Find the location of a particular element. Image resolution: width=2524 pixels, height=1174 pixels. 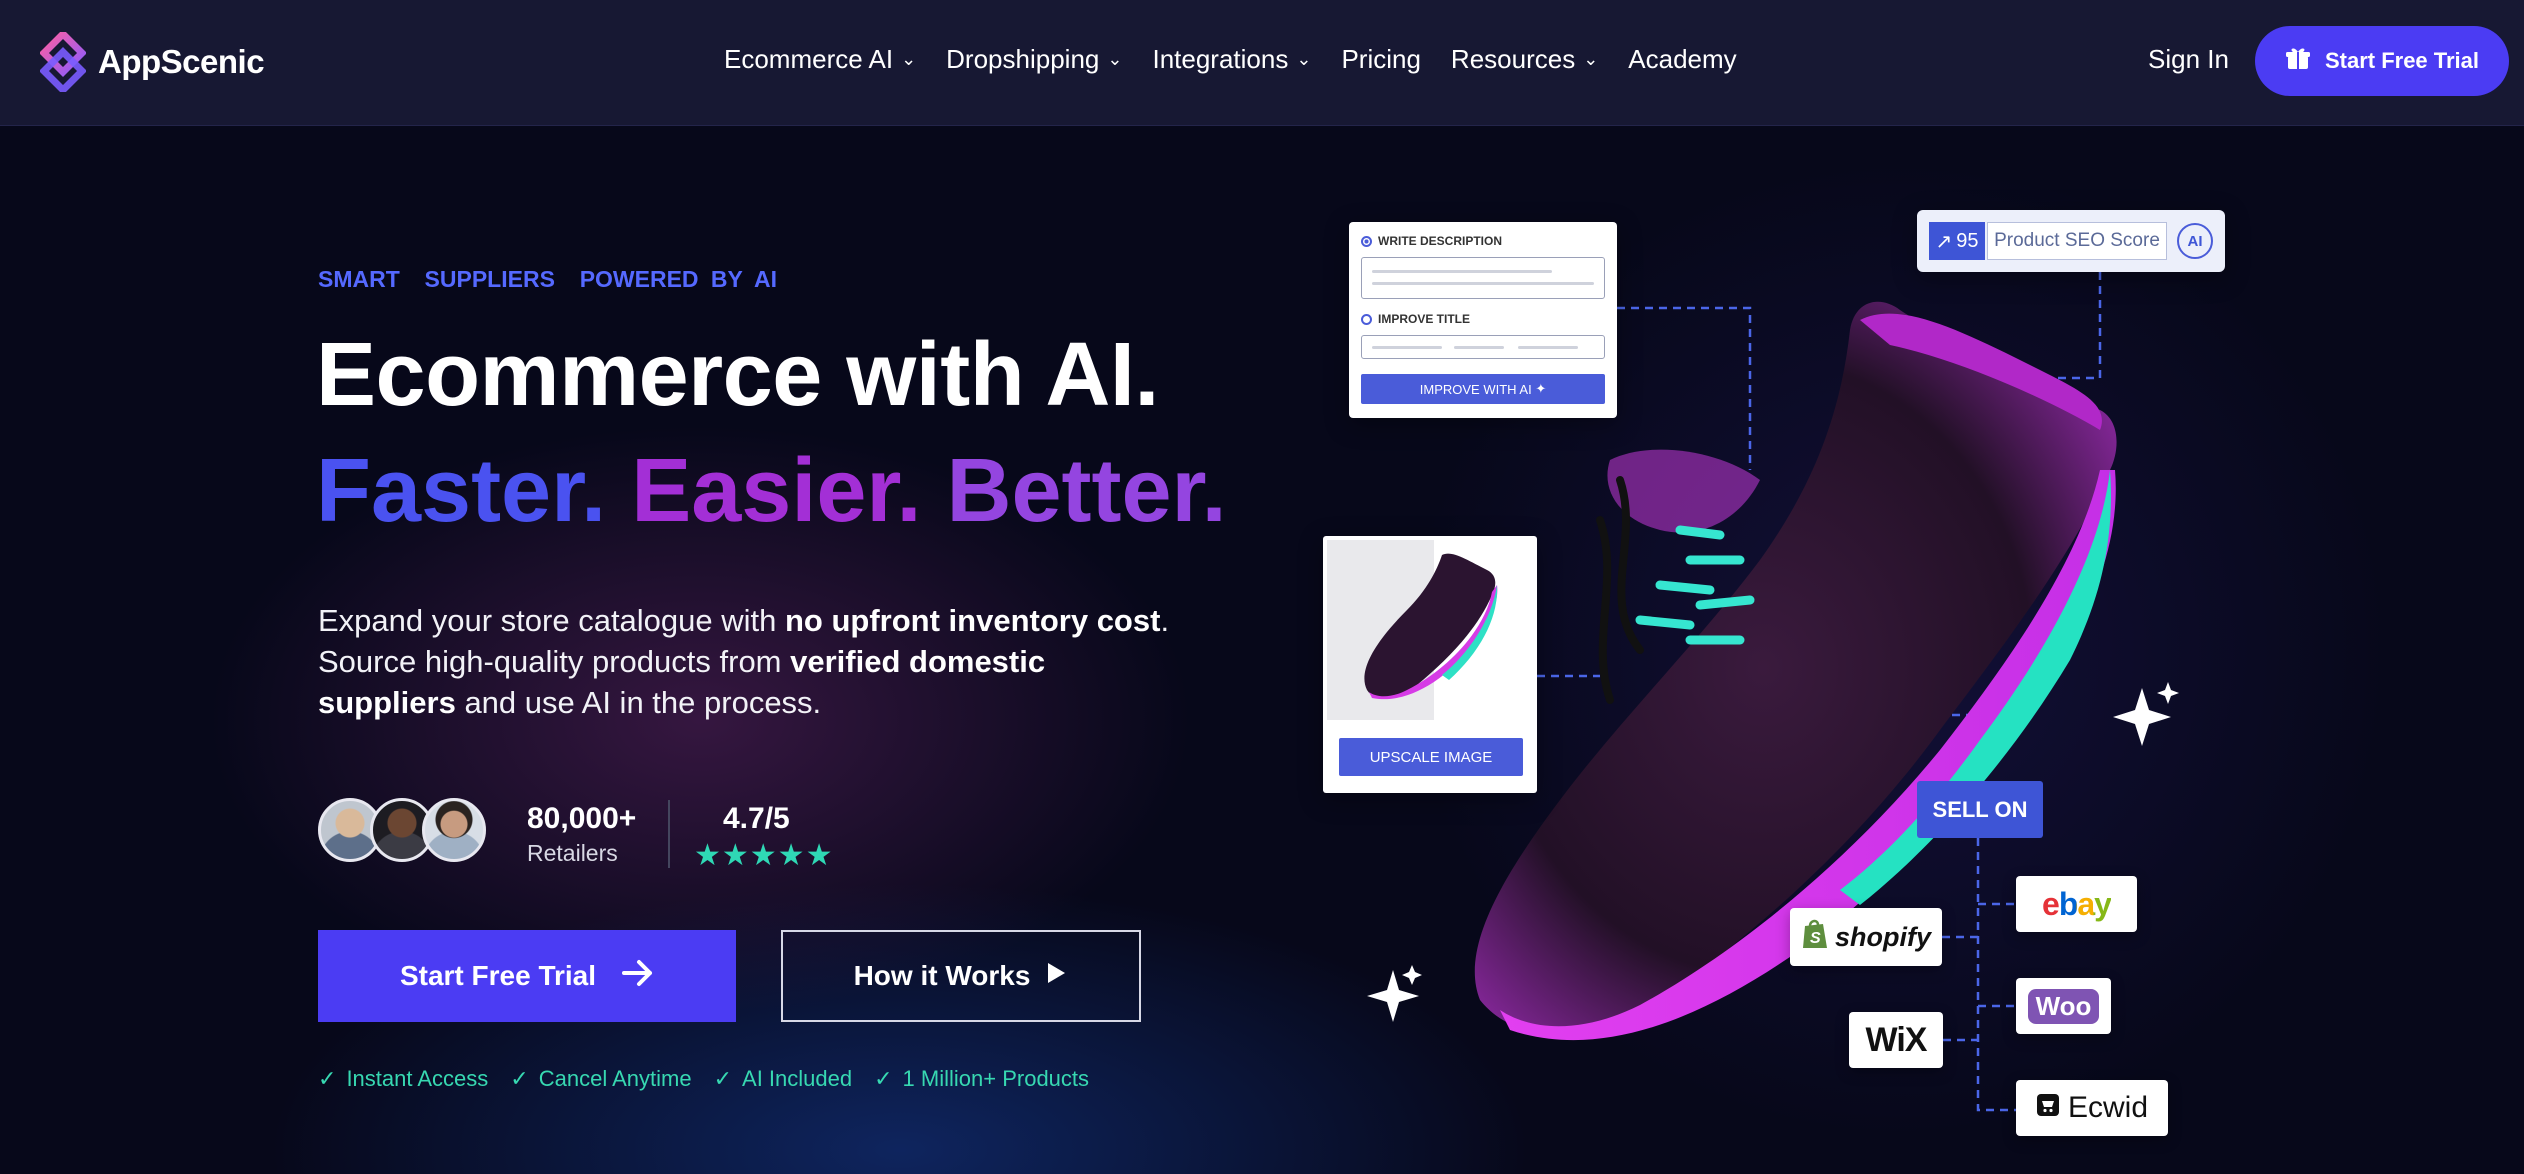

radio-selected-icon is located at coordinates (1366, 241).